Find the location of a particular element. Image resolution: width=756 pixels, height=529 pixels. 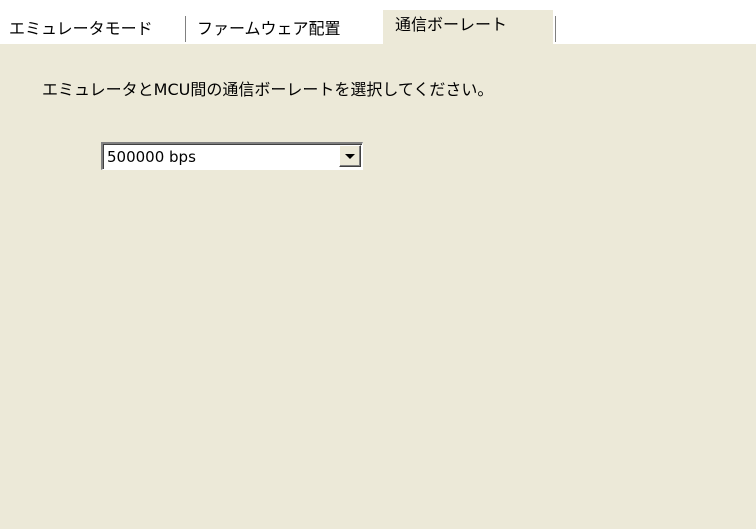

tab-strip: エミュレータモード ファームウェア配置 通信ボーレート is located at coordinates (378, 28).